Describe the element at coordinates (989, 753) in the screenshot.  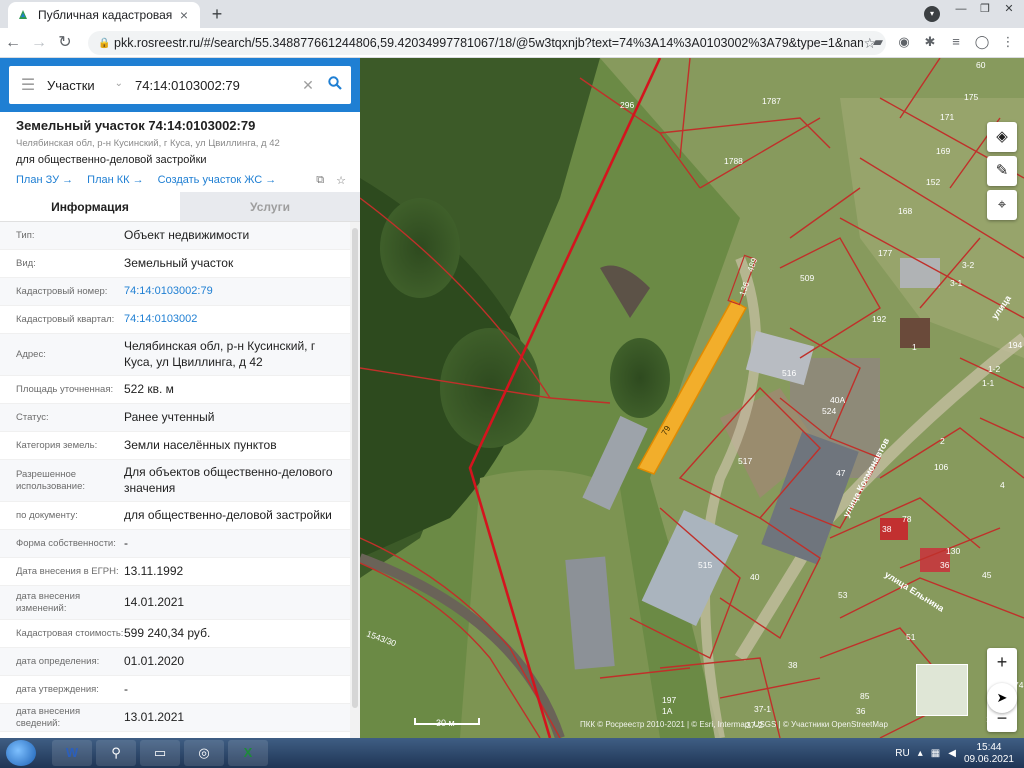
I see `clock: 15:44 09.06.2021` at that location.